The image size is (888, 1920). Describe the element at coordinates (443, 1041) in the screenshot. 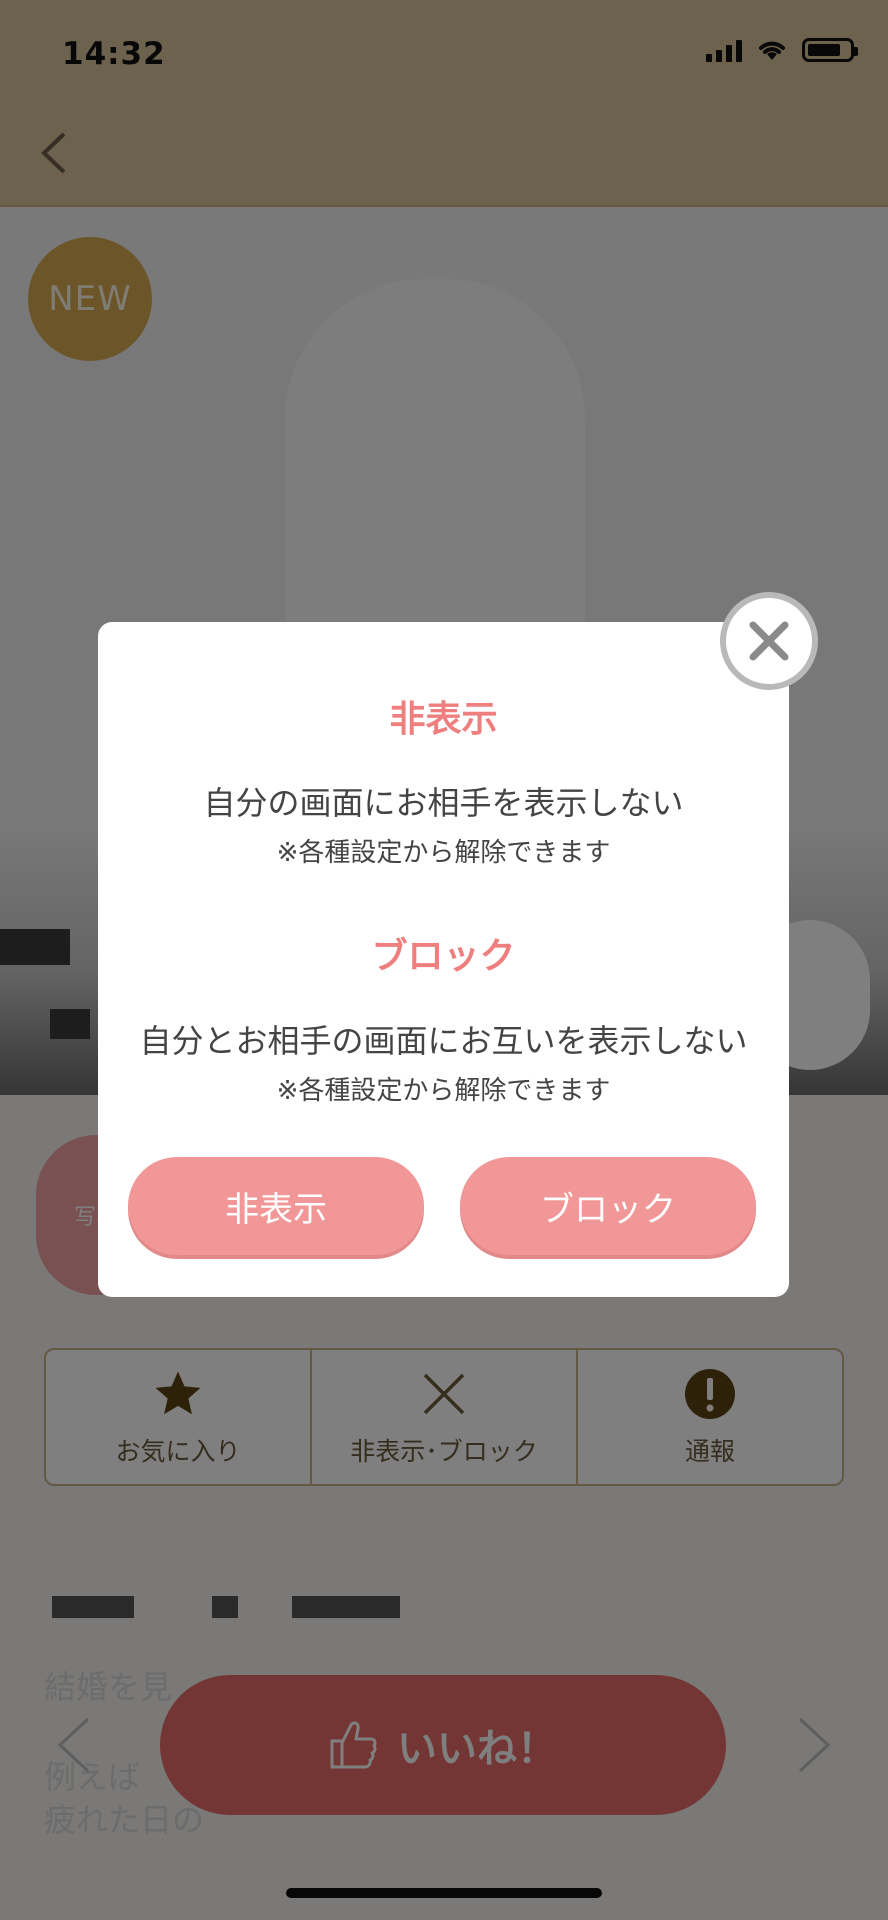

I see `block-description: 自分とお相手の画面にお互いを表示しない` at that location.